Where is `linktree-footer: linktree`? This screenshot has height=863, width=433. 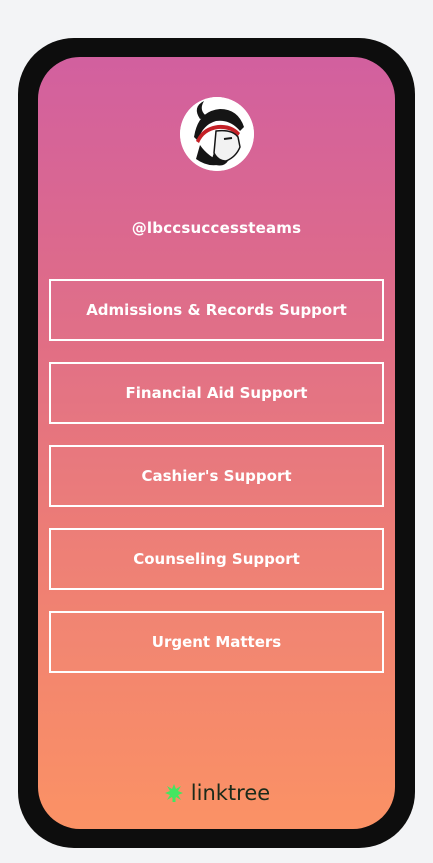 linktree-footer: linktree is located at coordinates (216, 793).